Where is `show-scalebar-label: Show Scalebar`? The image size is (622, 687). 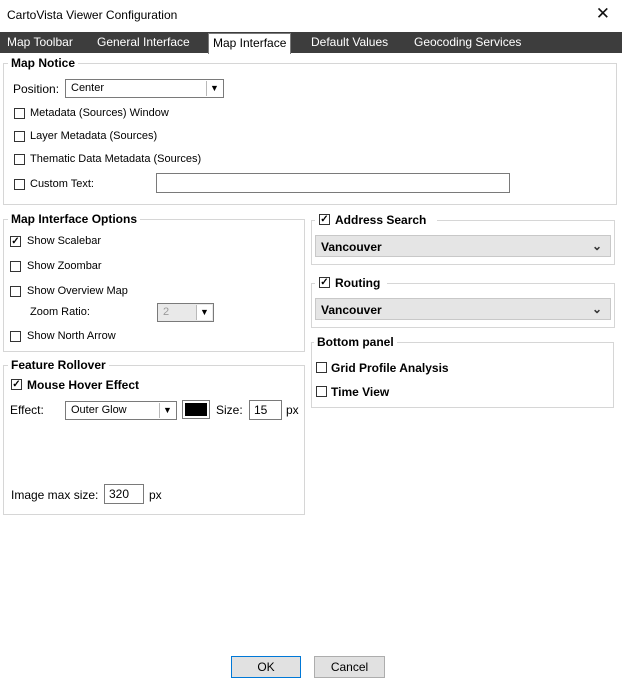 show-scalebar-label: Show Scalebar is located at coordinates (64, 241).